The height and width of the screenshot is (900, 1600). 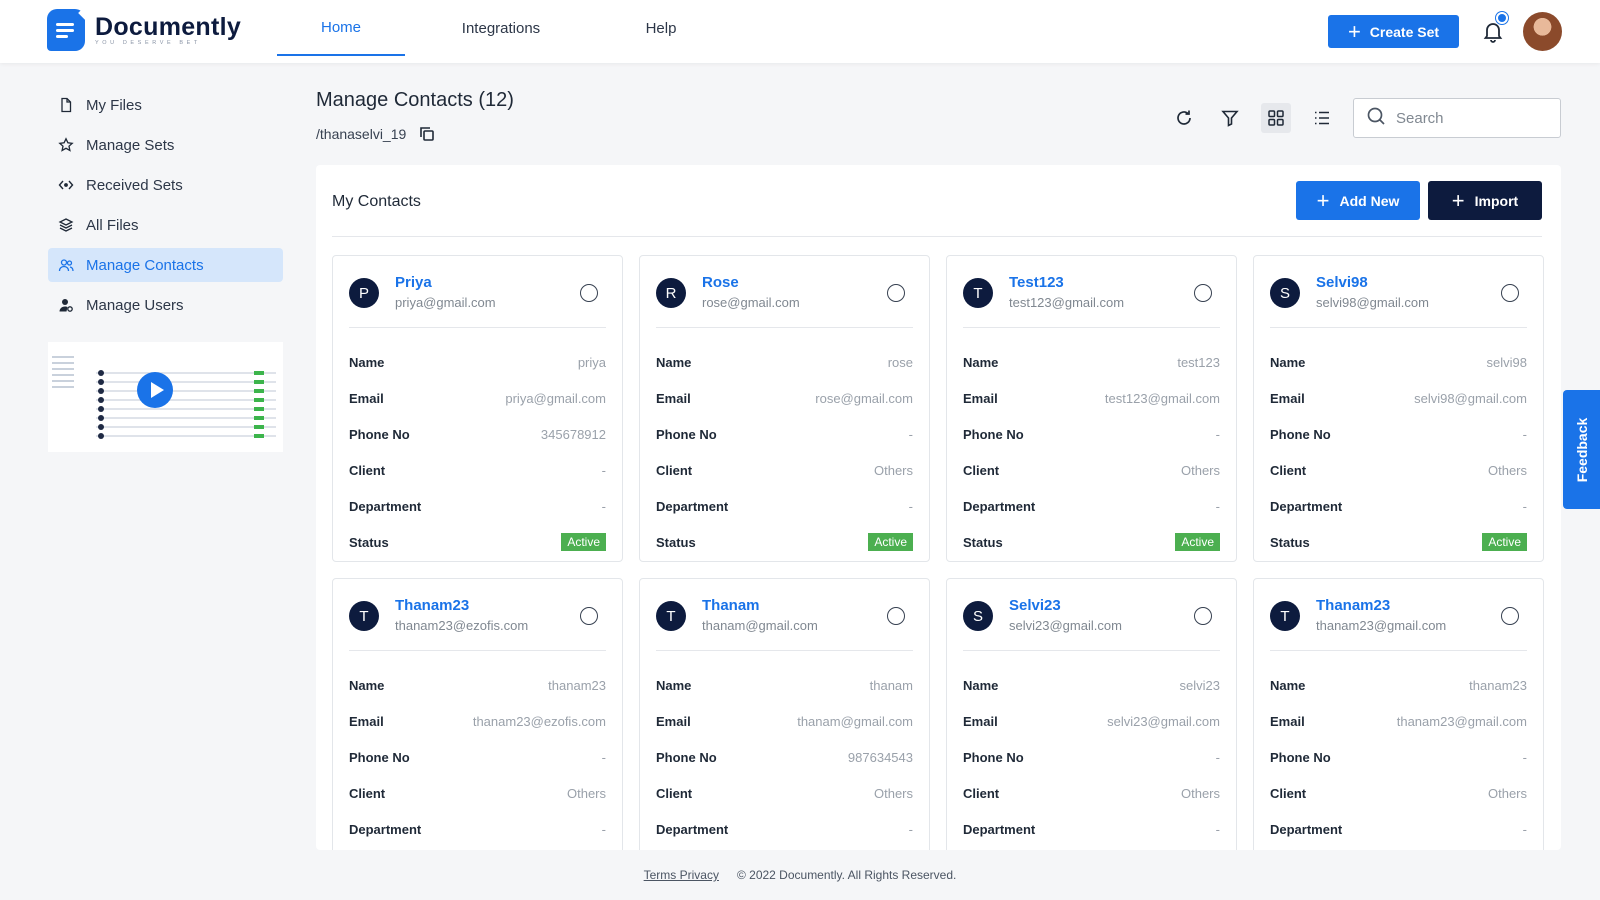 I want to click on contact-email: selvi23@gmail.com, so click(x=1065, y=625).